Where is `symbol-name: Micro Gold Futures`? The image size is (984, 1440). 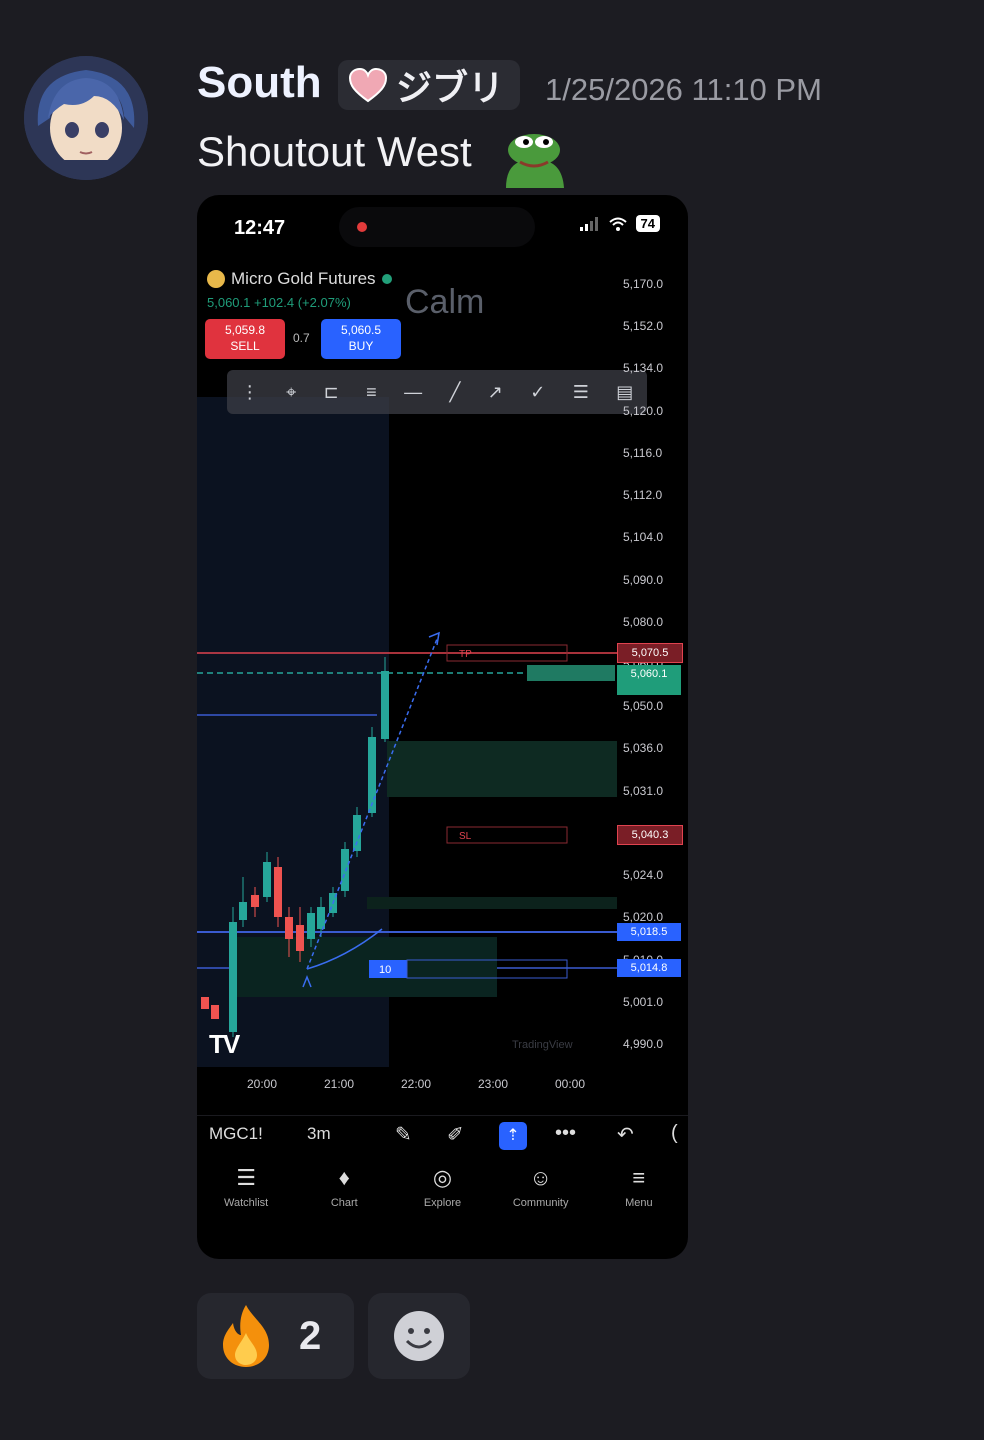 symbol-name: Micro Gold Futures is located at coordinates (303, 278).